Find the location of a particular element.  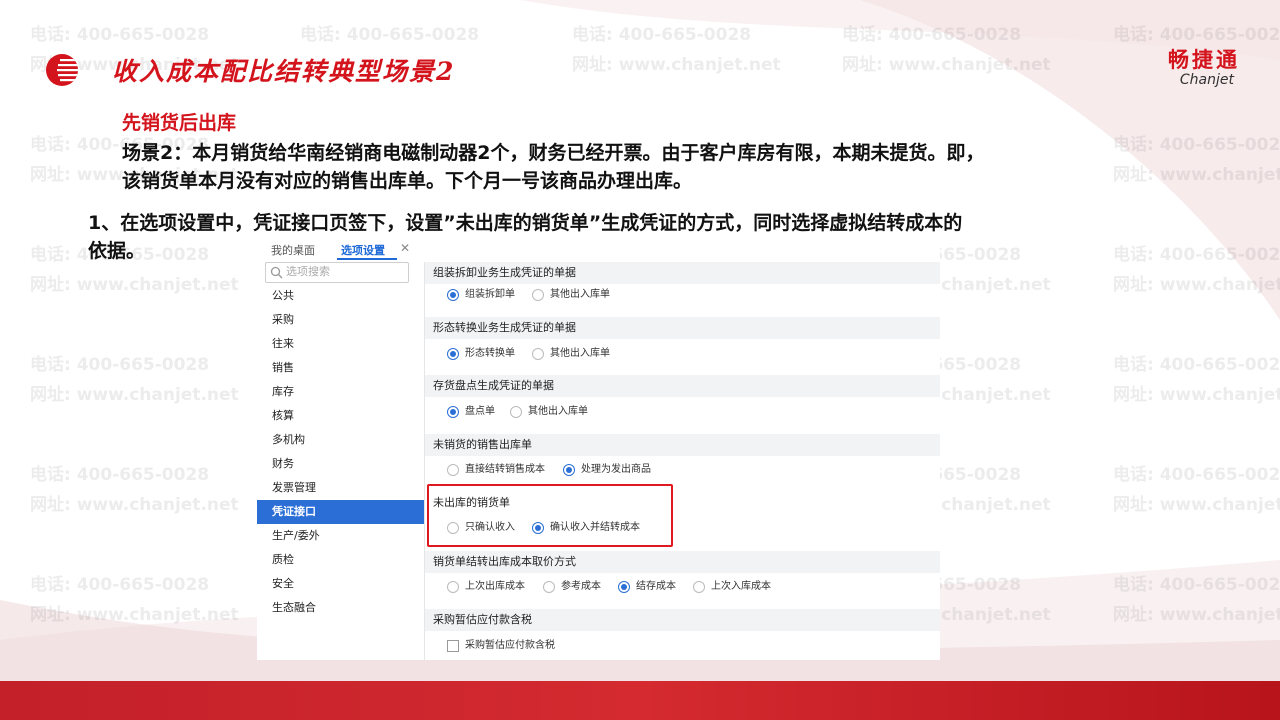

sidebar-item-production-outsourcing: 生产/委外 is located at coordinates (340, 536).